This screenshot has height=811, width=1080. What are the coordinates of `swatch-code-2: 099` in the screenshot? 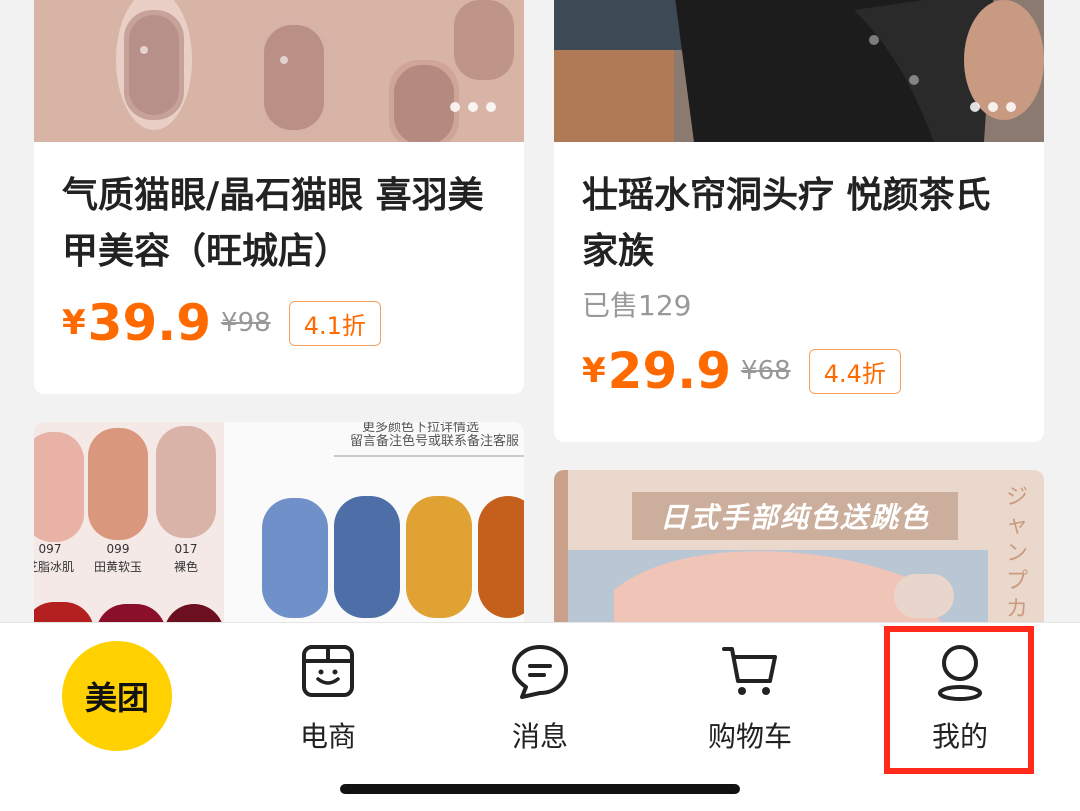 It's located at (118, 549).